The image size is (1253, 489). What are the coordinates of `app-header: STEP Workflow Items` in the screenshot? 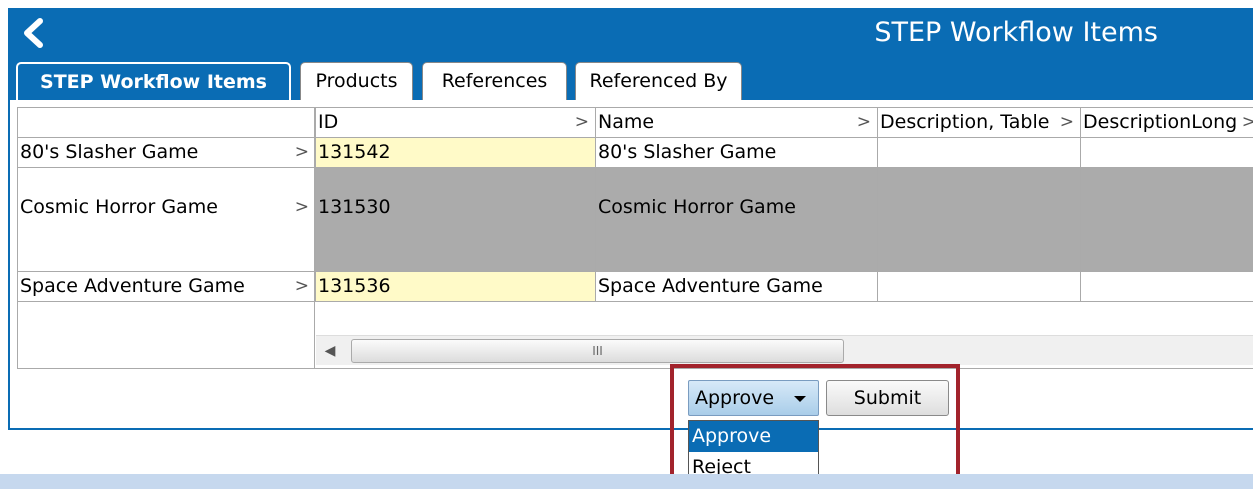 It's located at (630, 33).